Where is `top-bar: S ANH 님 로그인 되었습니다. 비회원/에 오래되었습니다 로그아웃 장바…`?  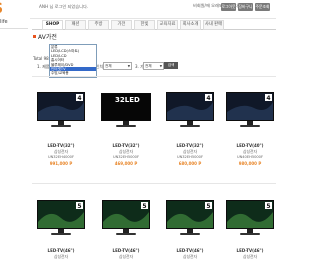
top-bar: S ANH 님 로그인 되었습니다. 비회원/에 오래되었습니다 로그아웃 장바… is located at coordinates (138, 9).